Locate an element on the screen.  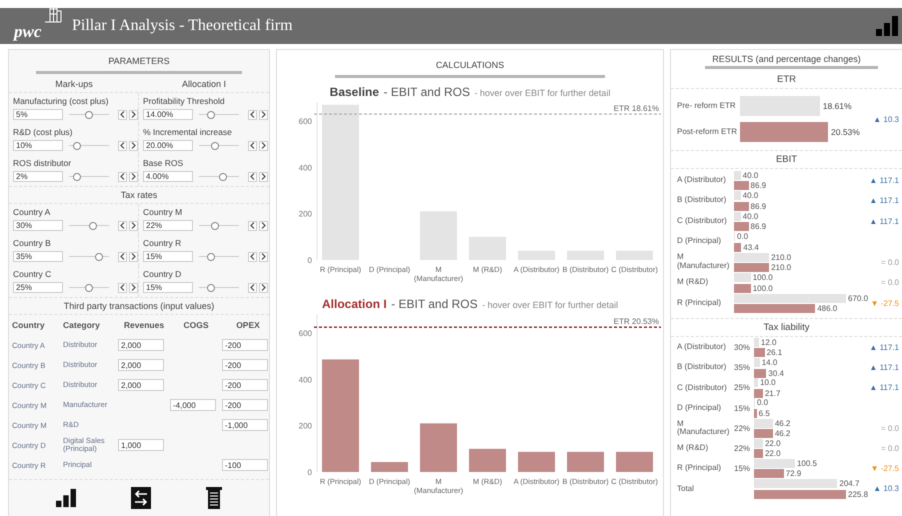
bar-value: 22.0 is located at coordinates (772, 443).